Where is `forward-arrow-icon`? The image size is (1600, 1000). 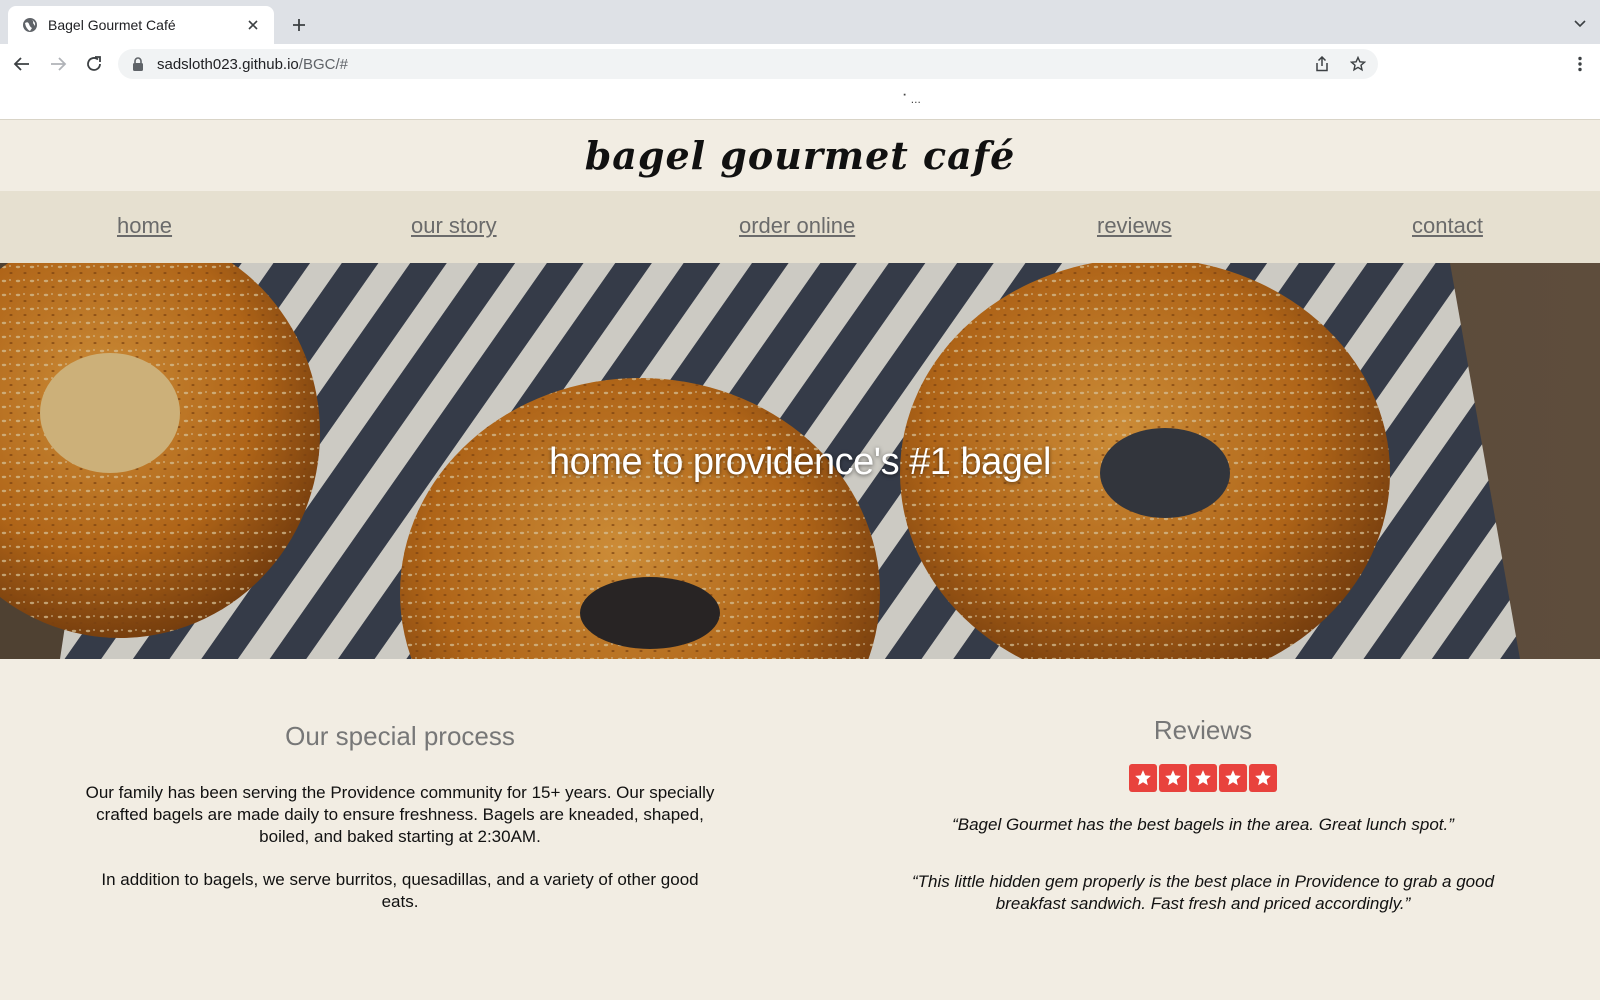
forward-arrow-icon is located at coordinates (58, 64).